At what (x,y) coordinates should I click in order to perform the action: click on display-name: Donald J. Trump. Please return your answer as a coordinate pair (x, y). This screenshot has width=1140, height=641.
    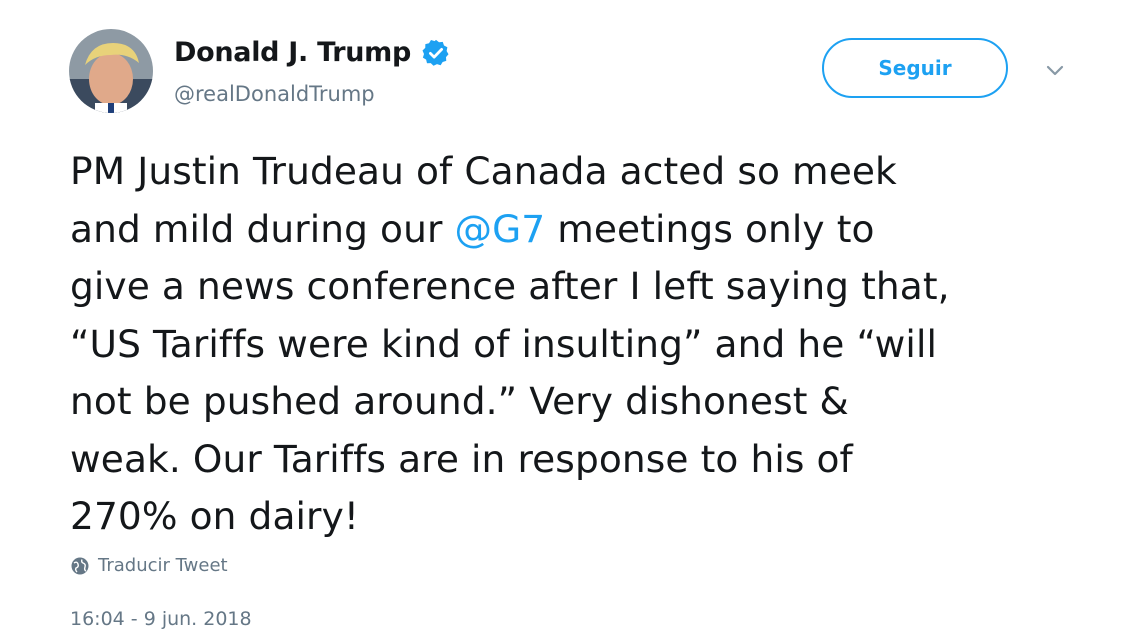
    Looking at the image, I should click on (292, 52).